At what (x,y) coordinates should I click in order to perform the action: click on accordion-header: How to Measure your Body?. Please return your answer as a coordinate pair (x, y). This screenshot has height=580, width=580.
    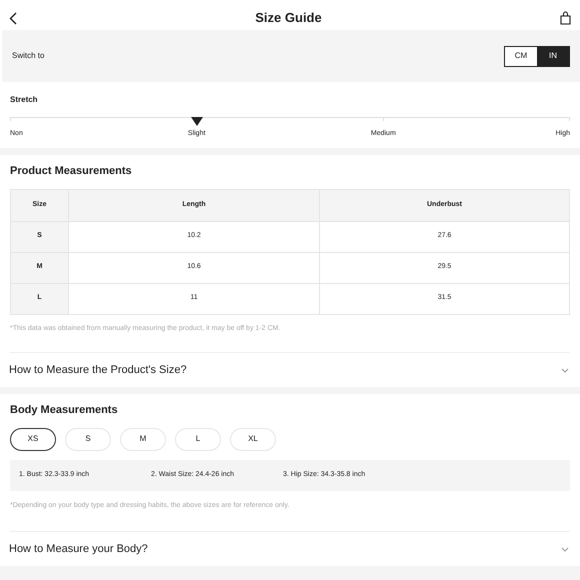
    Looking at the image, I should click on (290, 549).